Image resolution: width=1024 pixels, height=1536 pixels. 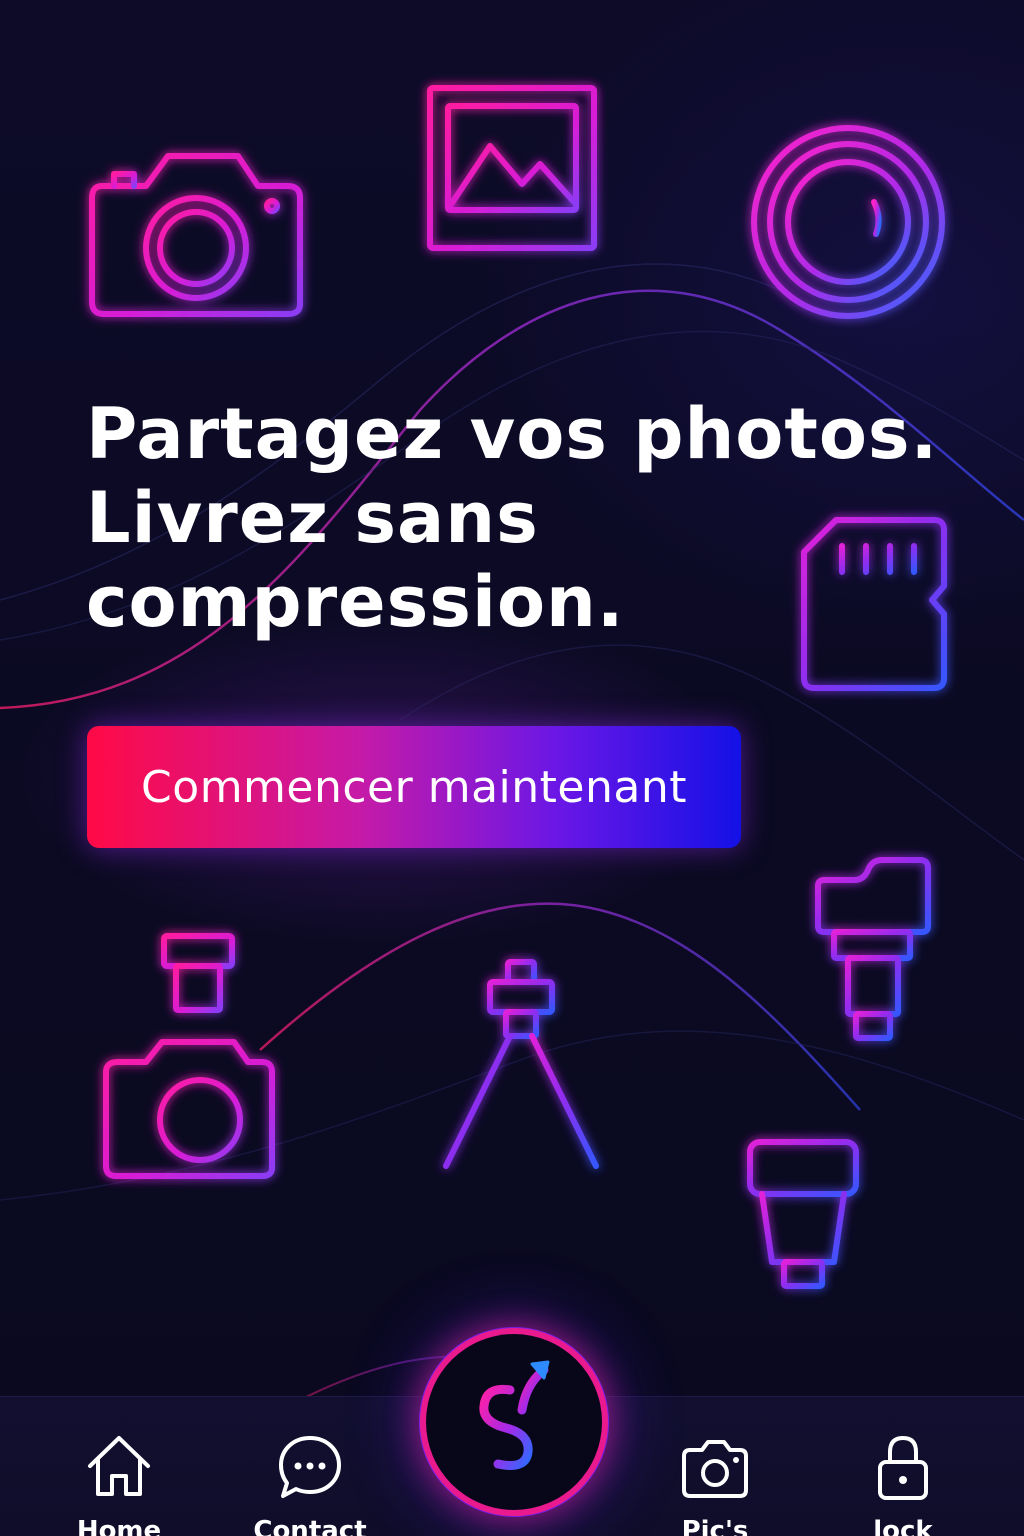 I want to click on tab-lock: lock, so click(x=903, y=1484).